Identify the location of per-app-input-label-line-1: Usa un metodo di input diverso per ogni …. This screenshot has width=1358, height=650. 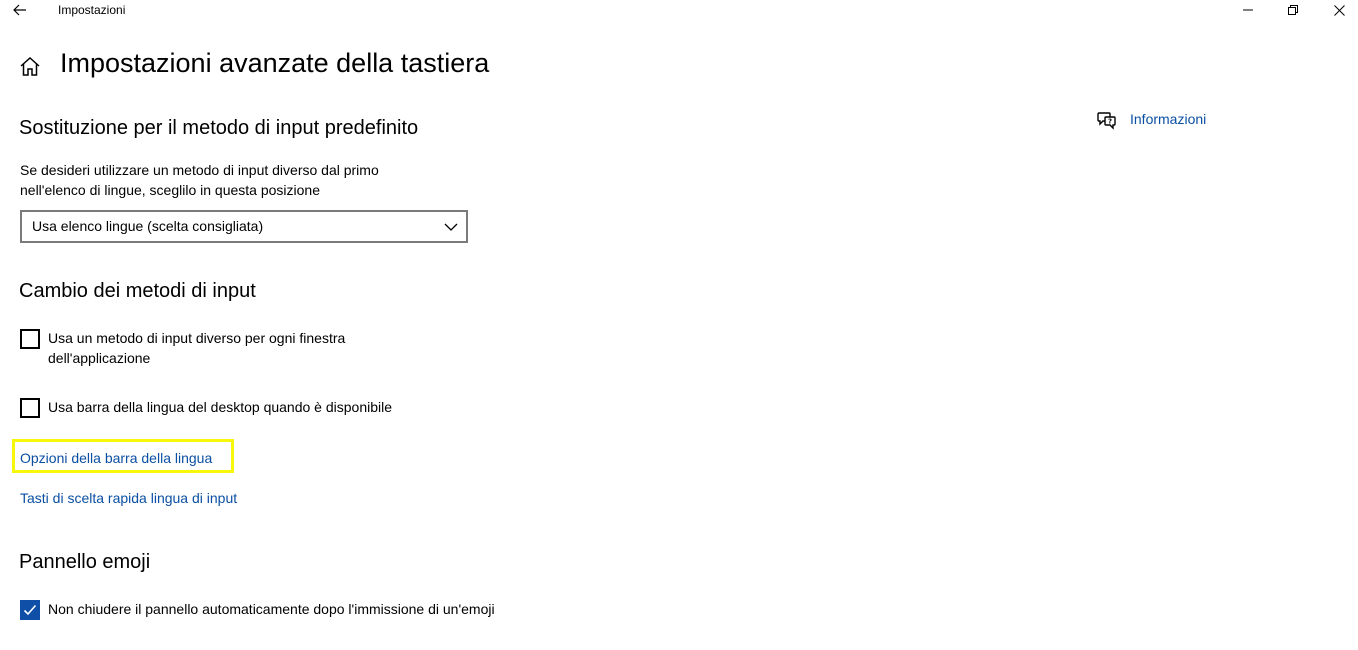
(197, 338).